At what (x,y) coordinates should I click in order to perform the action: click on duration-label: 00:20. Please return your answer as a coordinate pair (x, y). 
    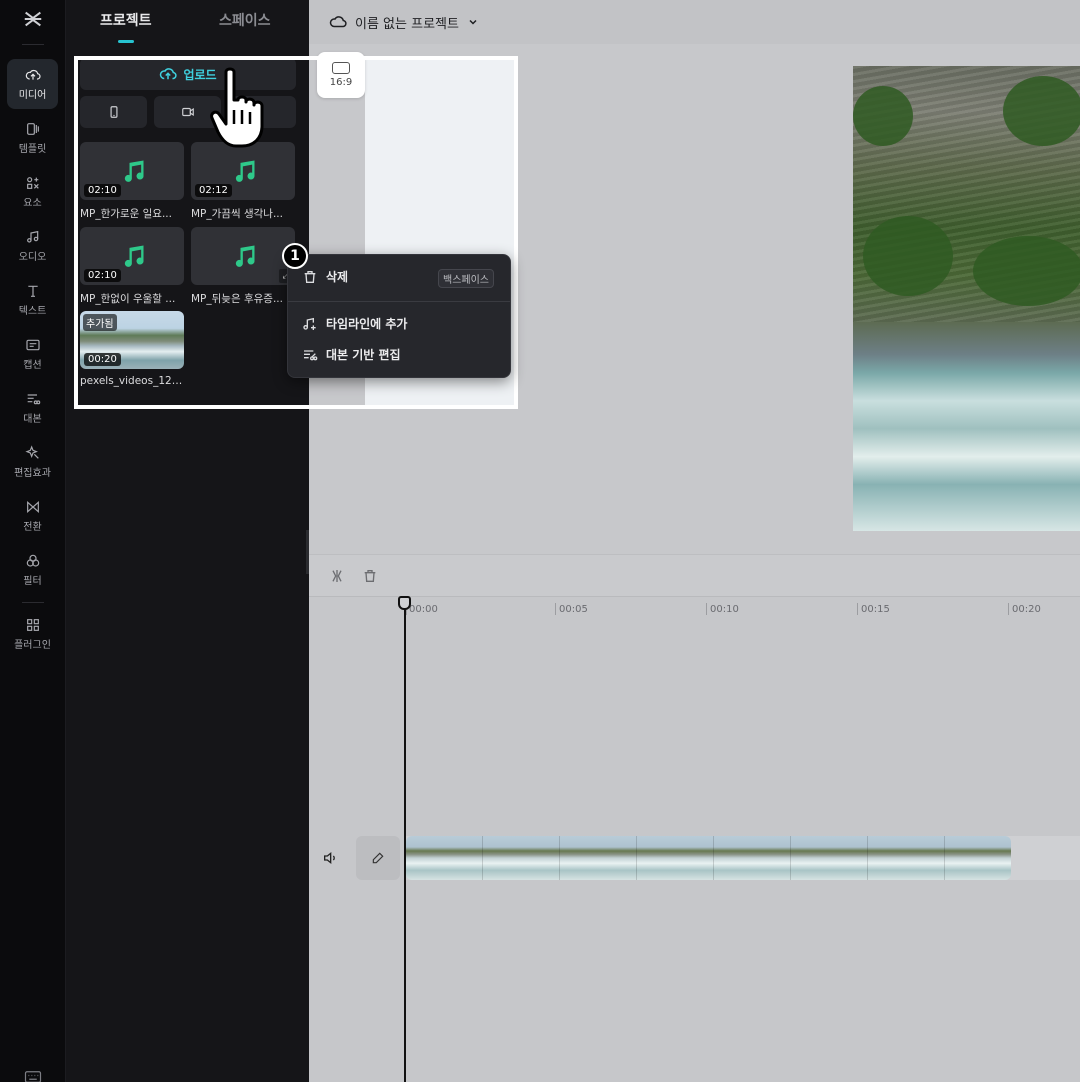
    Looking at the image, I should click on (102, 359).